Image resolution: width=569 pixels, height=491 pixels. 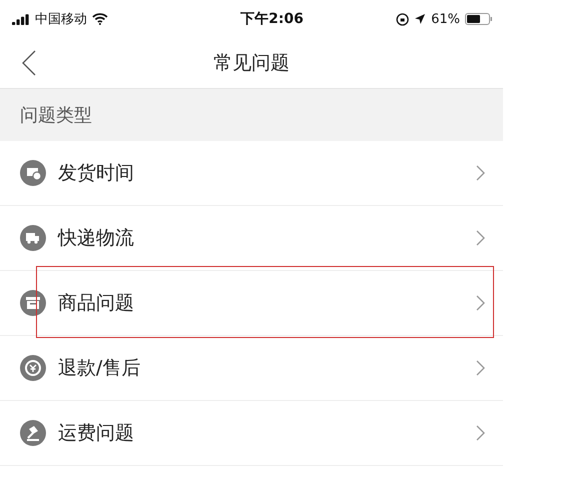 I want to click on category-label: 商品问题, so click(x=96, y=303).